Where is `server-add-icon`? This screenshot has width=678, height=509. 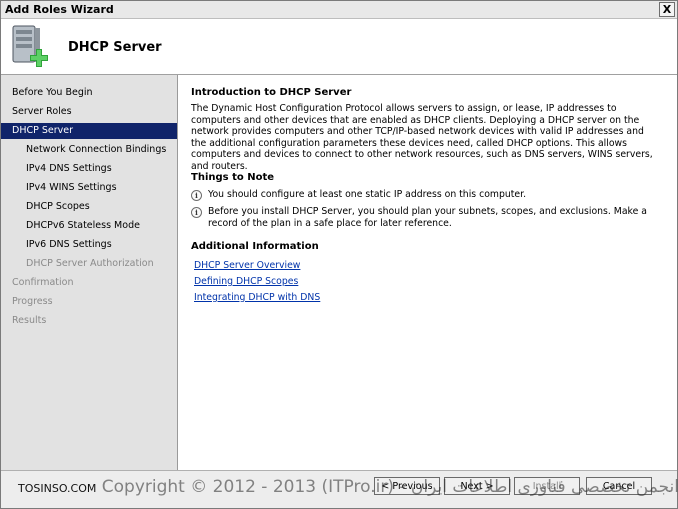 server-add-icon is located at coordinates (30, 46).